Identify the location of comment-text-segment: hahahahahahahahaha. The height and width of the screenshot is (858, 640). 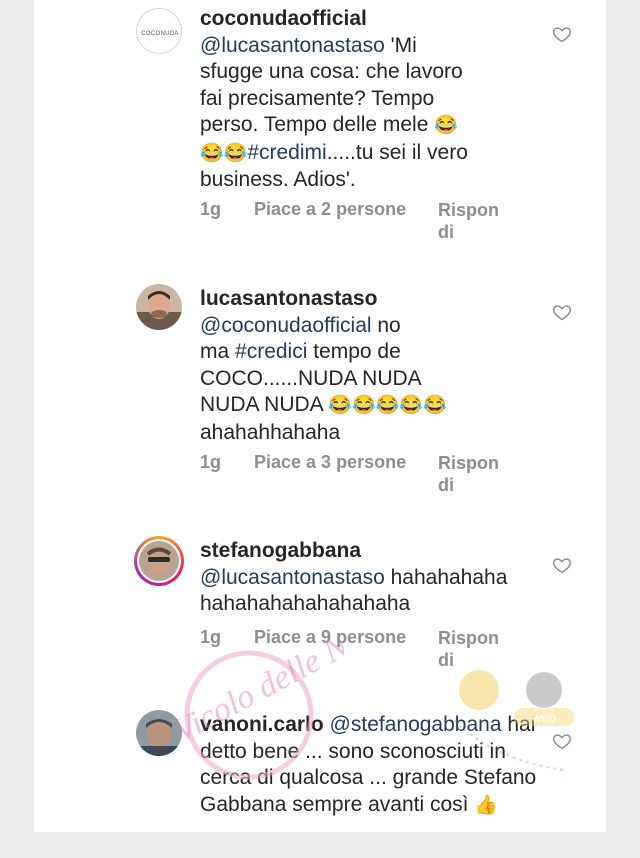
(305, 603).